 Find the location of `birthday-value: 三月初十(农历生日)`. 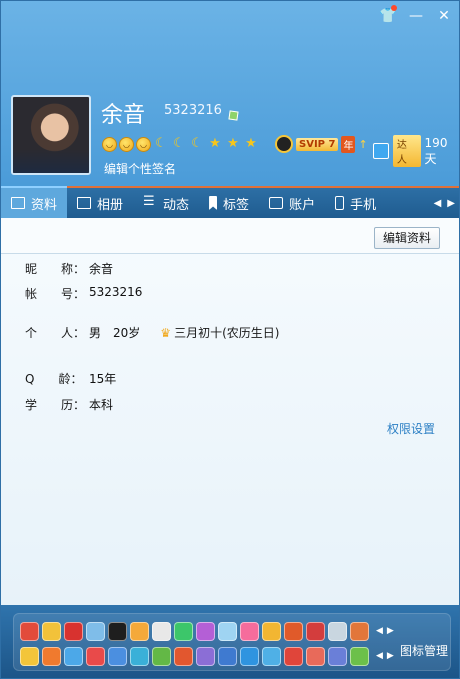

birthday-value: 三月初十(农历生日) is located at coordinates (227, 333).